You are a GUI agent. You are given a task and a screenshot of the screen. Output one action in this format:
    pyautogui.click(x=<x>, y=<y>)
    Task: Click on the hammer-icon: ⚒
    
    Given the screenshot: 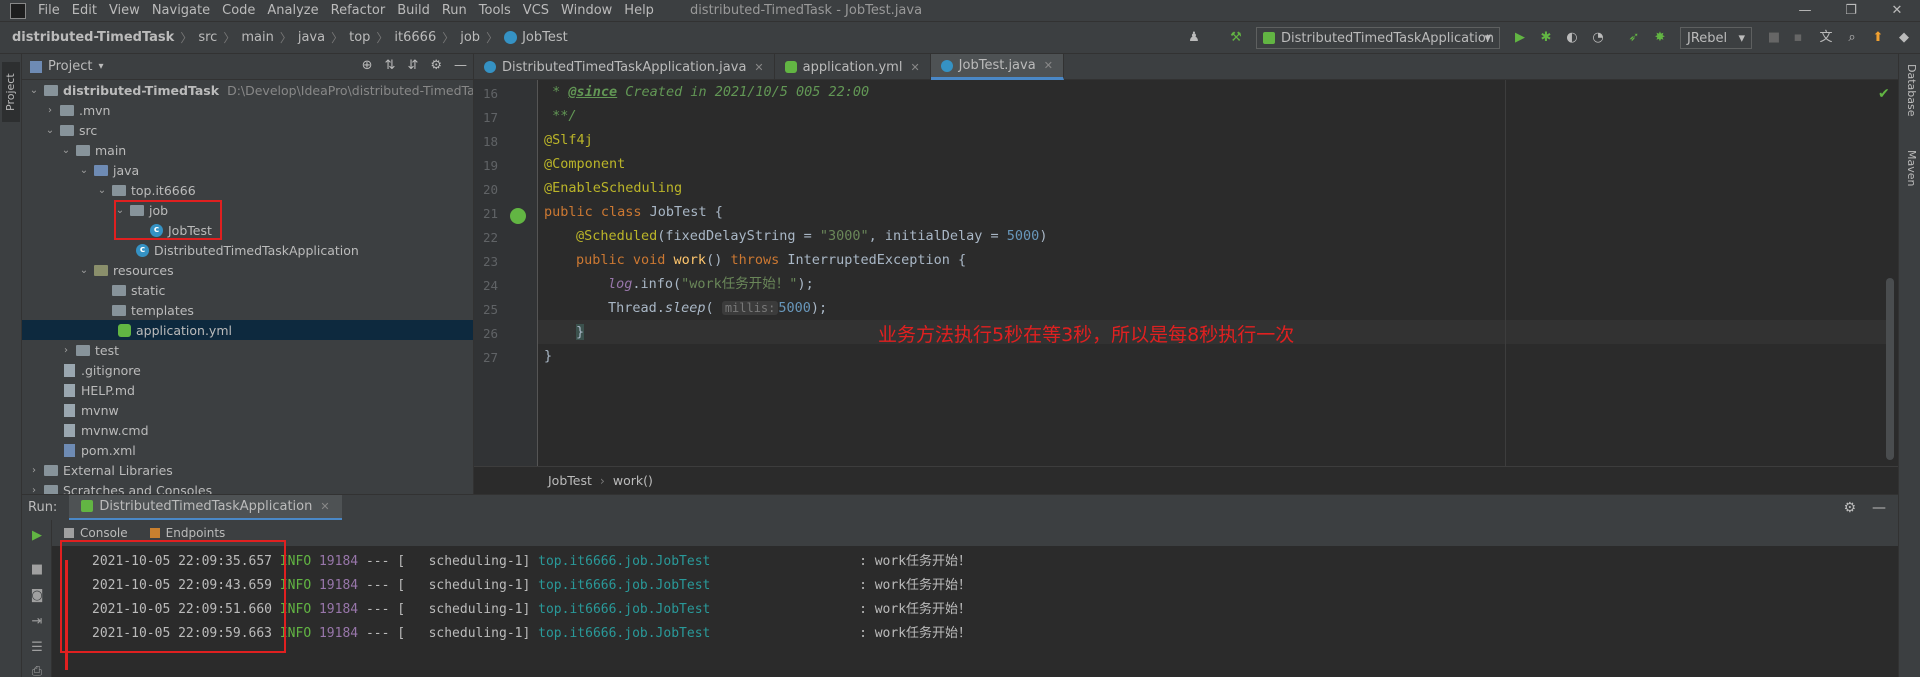 What is the action you would take?
    pyautogui.click(x=1236, y=38)
    